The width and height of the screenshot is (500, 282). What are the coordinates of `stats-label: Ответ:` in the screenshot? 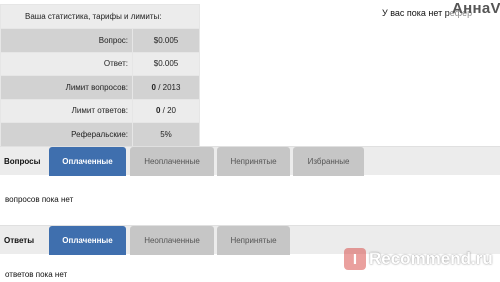 It's located at (66, 63).